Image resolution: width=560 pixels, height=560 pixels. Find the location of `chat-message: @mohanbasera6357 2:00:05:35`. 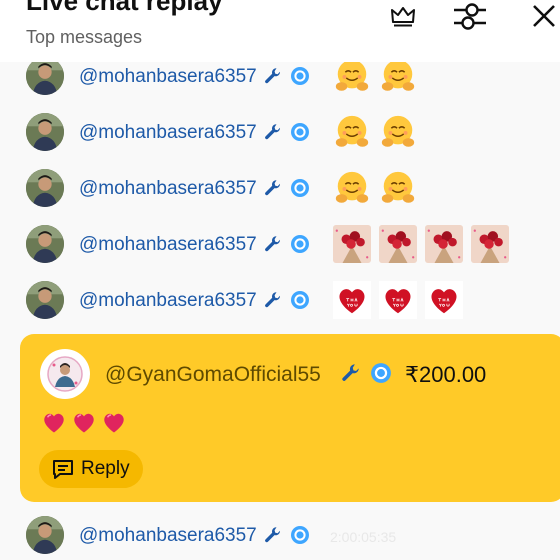

chat-message: @mohanbasera6357 2:00:05:35 is located at coordinates (280, 536).